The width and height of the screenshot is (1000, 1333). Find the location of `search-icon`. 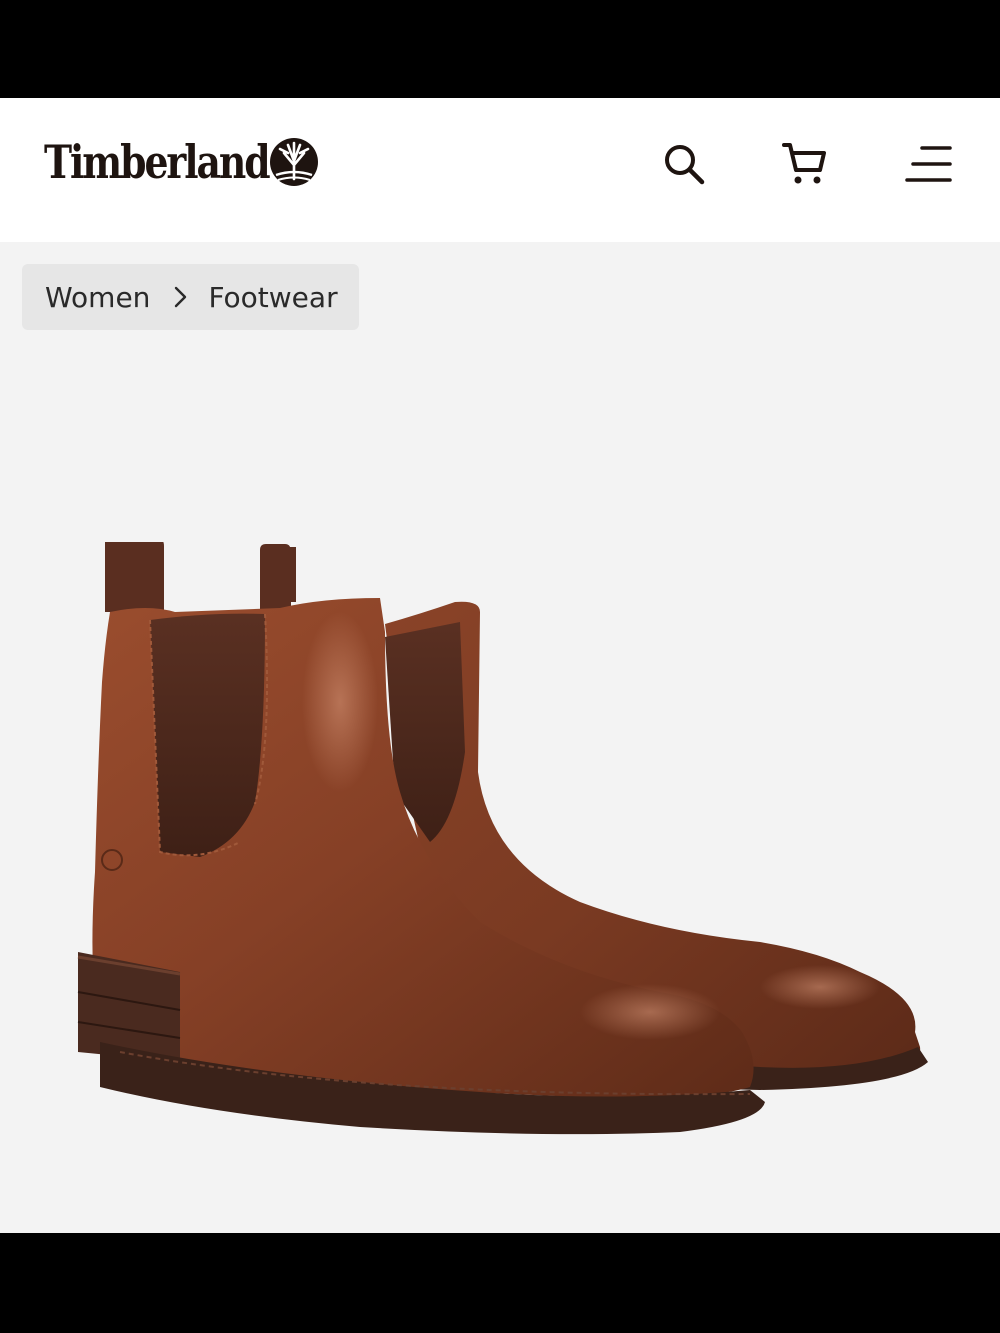

search-icon is located at coordinates (685, 165).